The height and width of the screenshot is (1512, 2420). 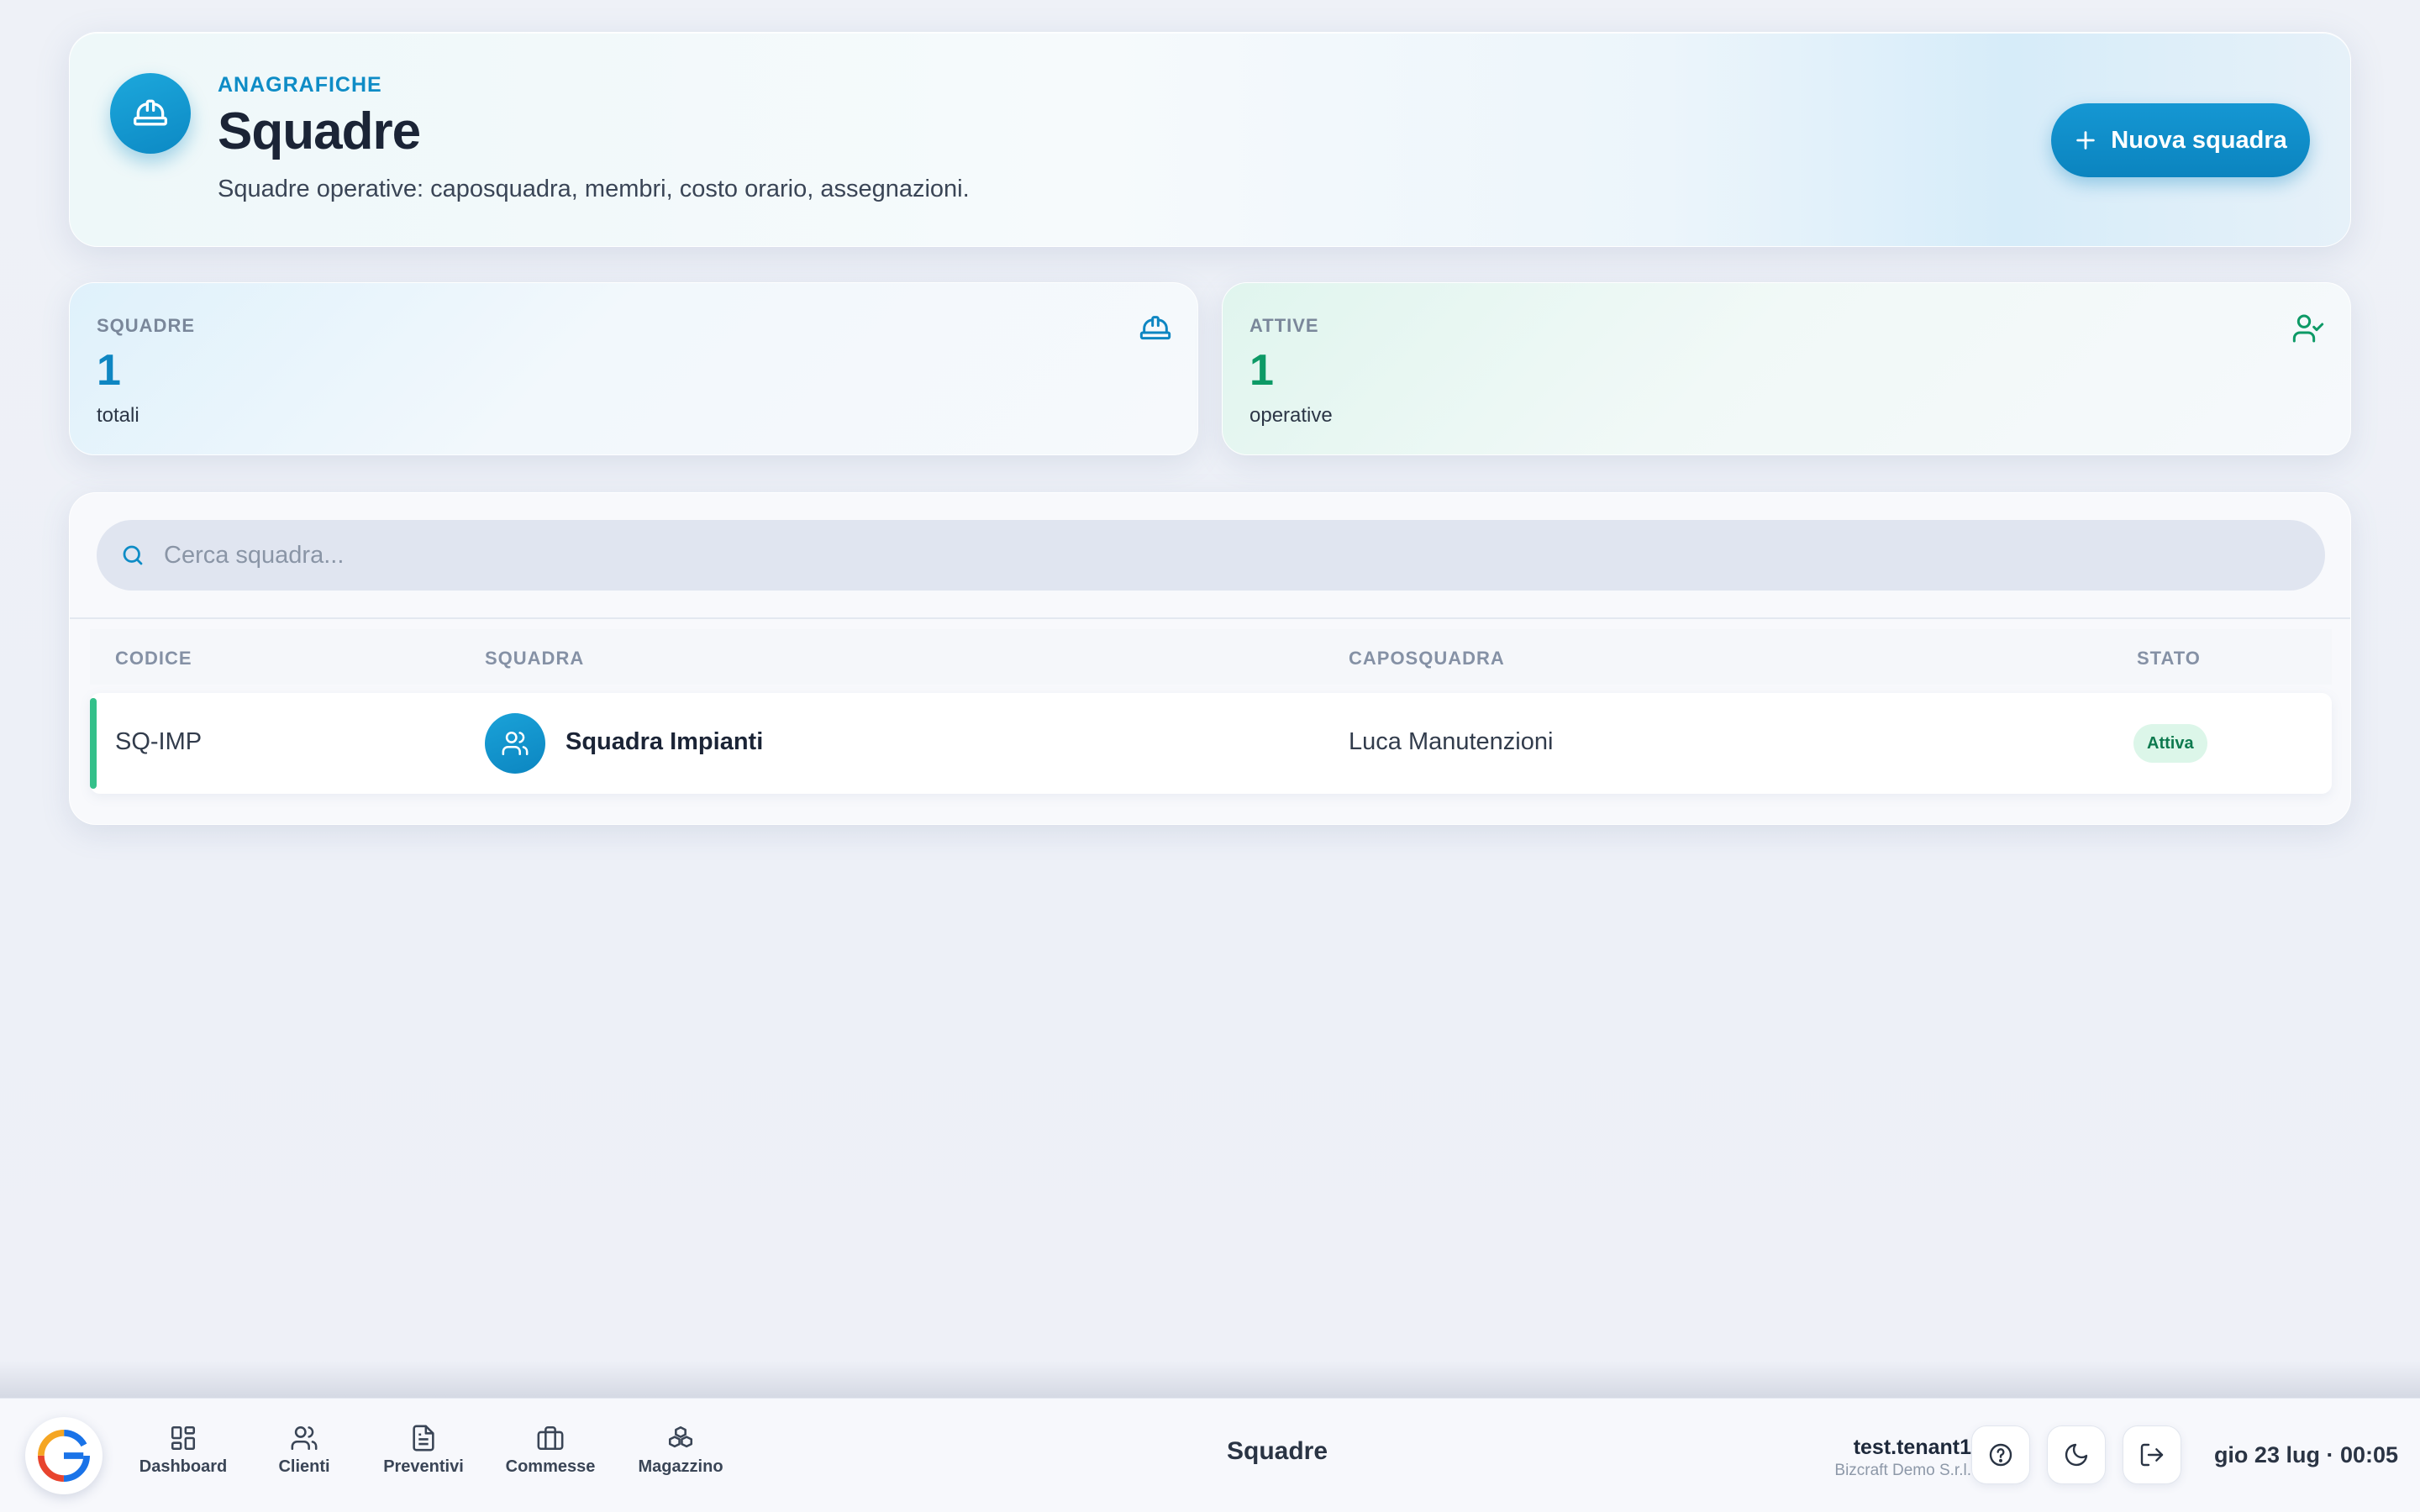 What do you see at coordinates (1903, 1470) in the screenshot?
I see `company-name: Bizcraft Demo S.r.l.` at bounding box center [1903, 1470].